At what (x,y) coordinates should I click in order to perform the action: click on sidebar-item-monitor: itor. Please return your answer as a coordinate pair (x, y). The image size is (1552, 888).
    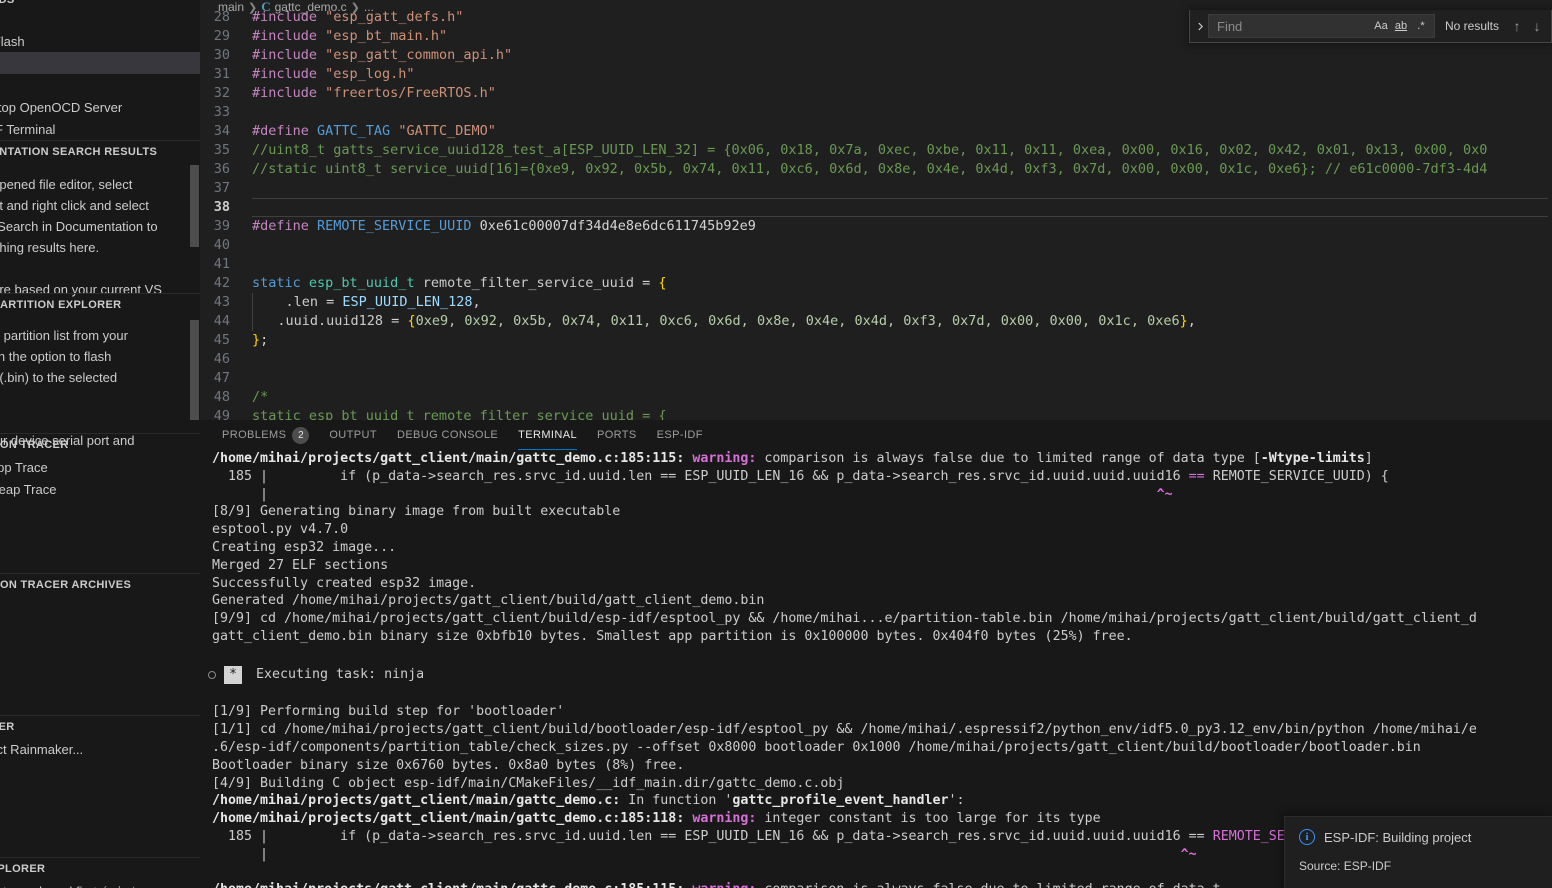
    Looking at the image, I should click on (100, 63).